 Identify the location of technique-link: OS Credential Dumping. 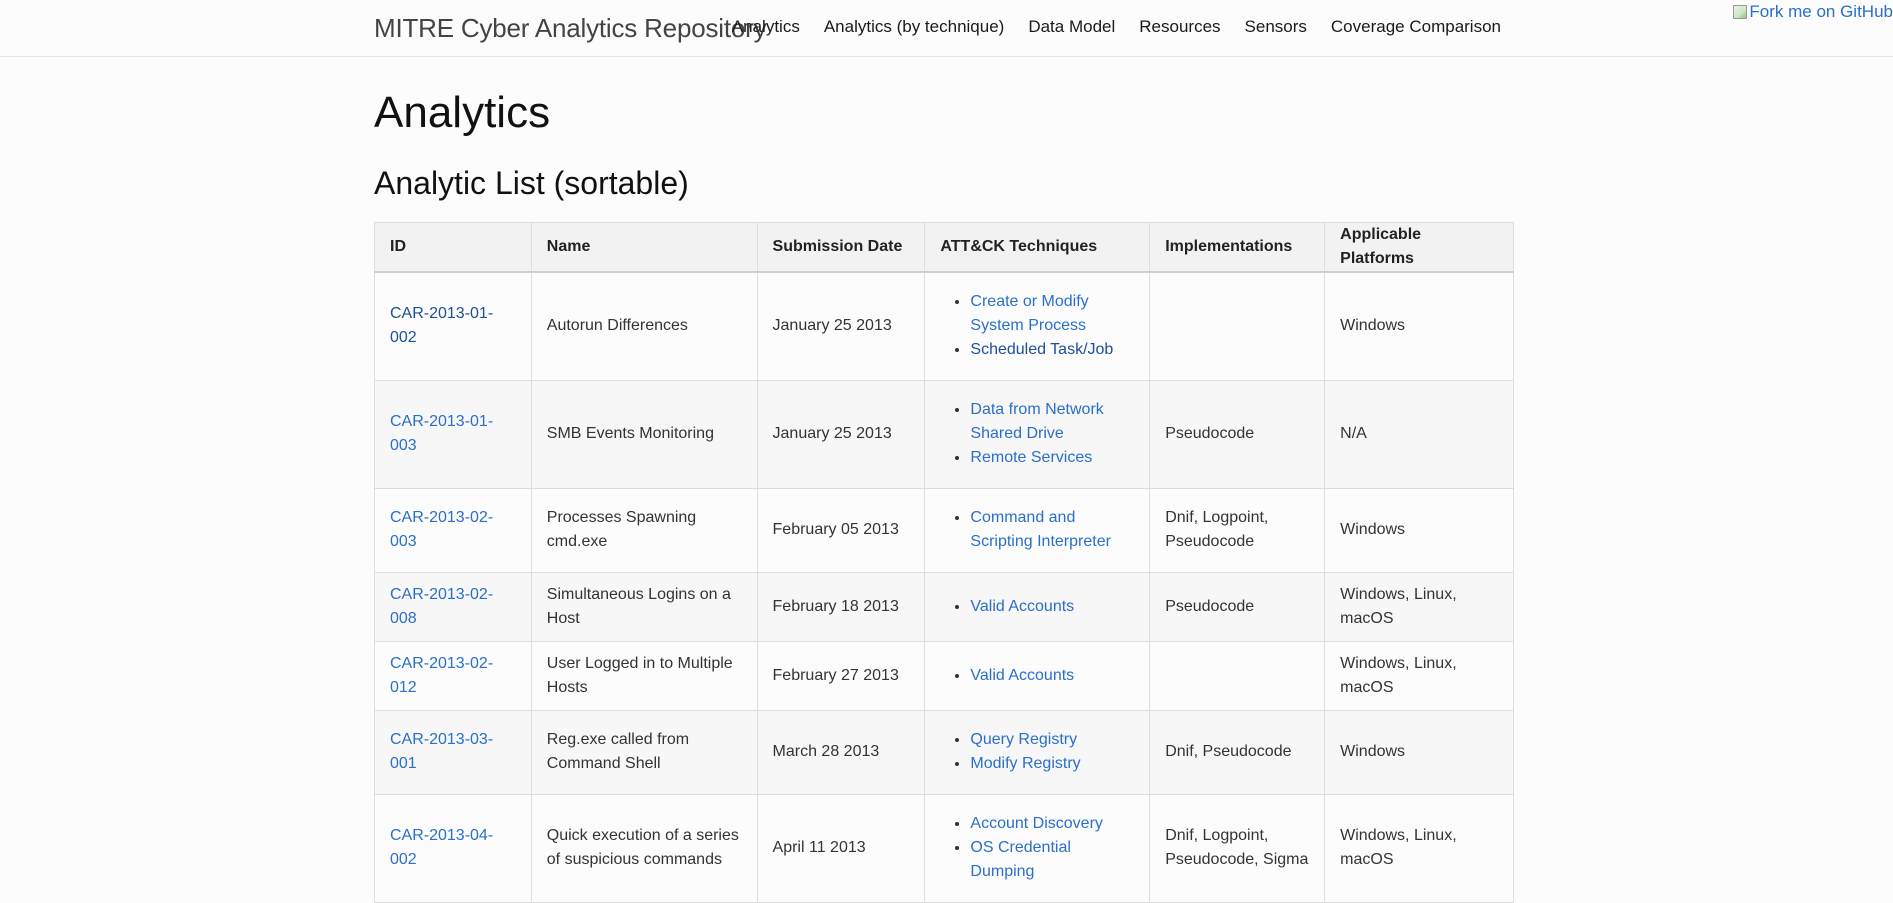
(1020, 859).